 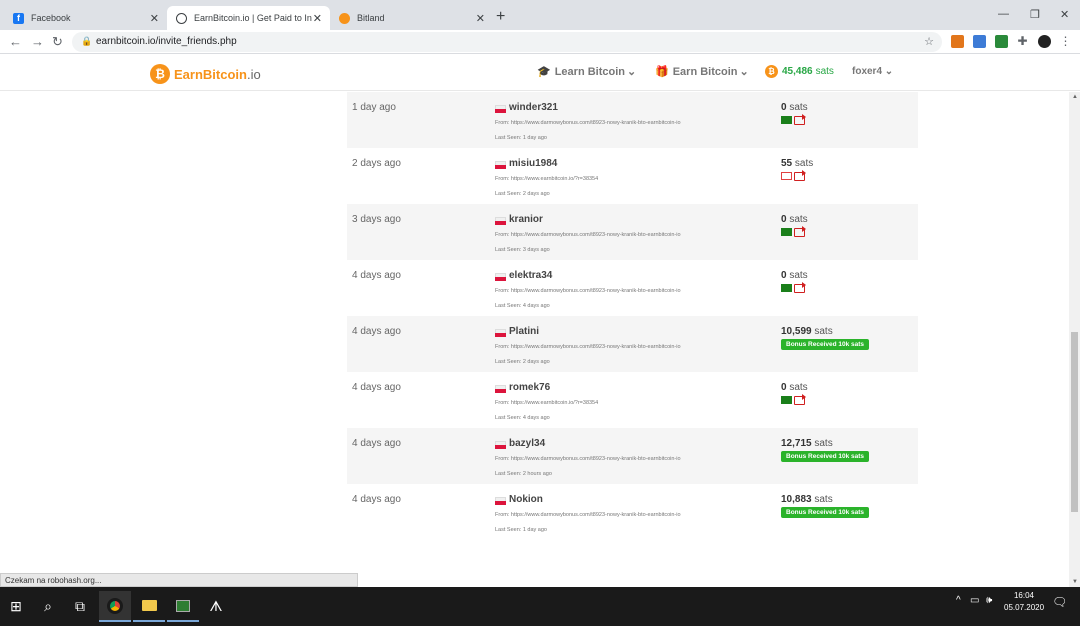 I want to click on scroll-up-icon: ▲, so click(x=1075, y=97).